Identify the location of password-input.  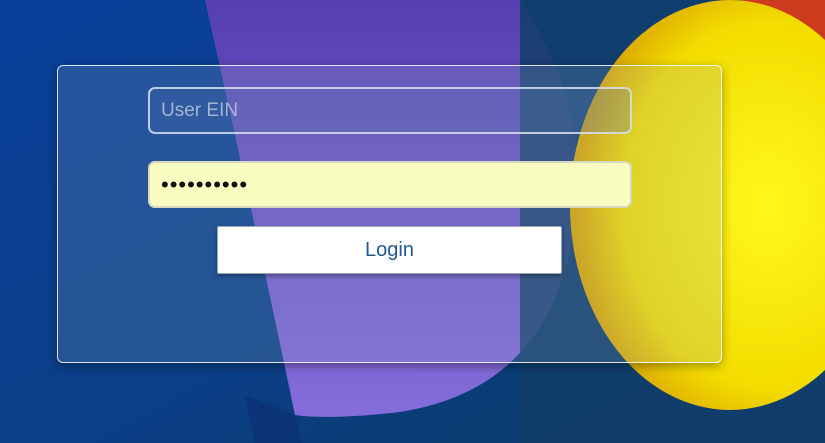
(390, 184).